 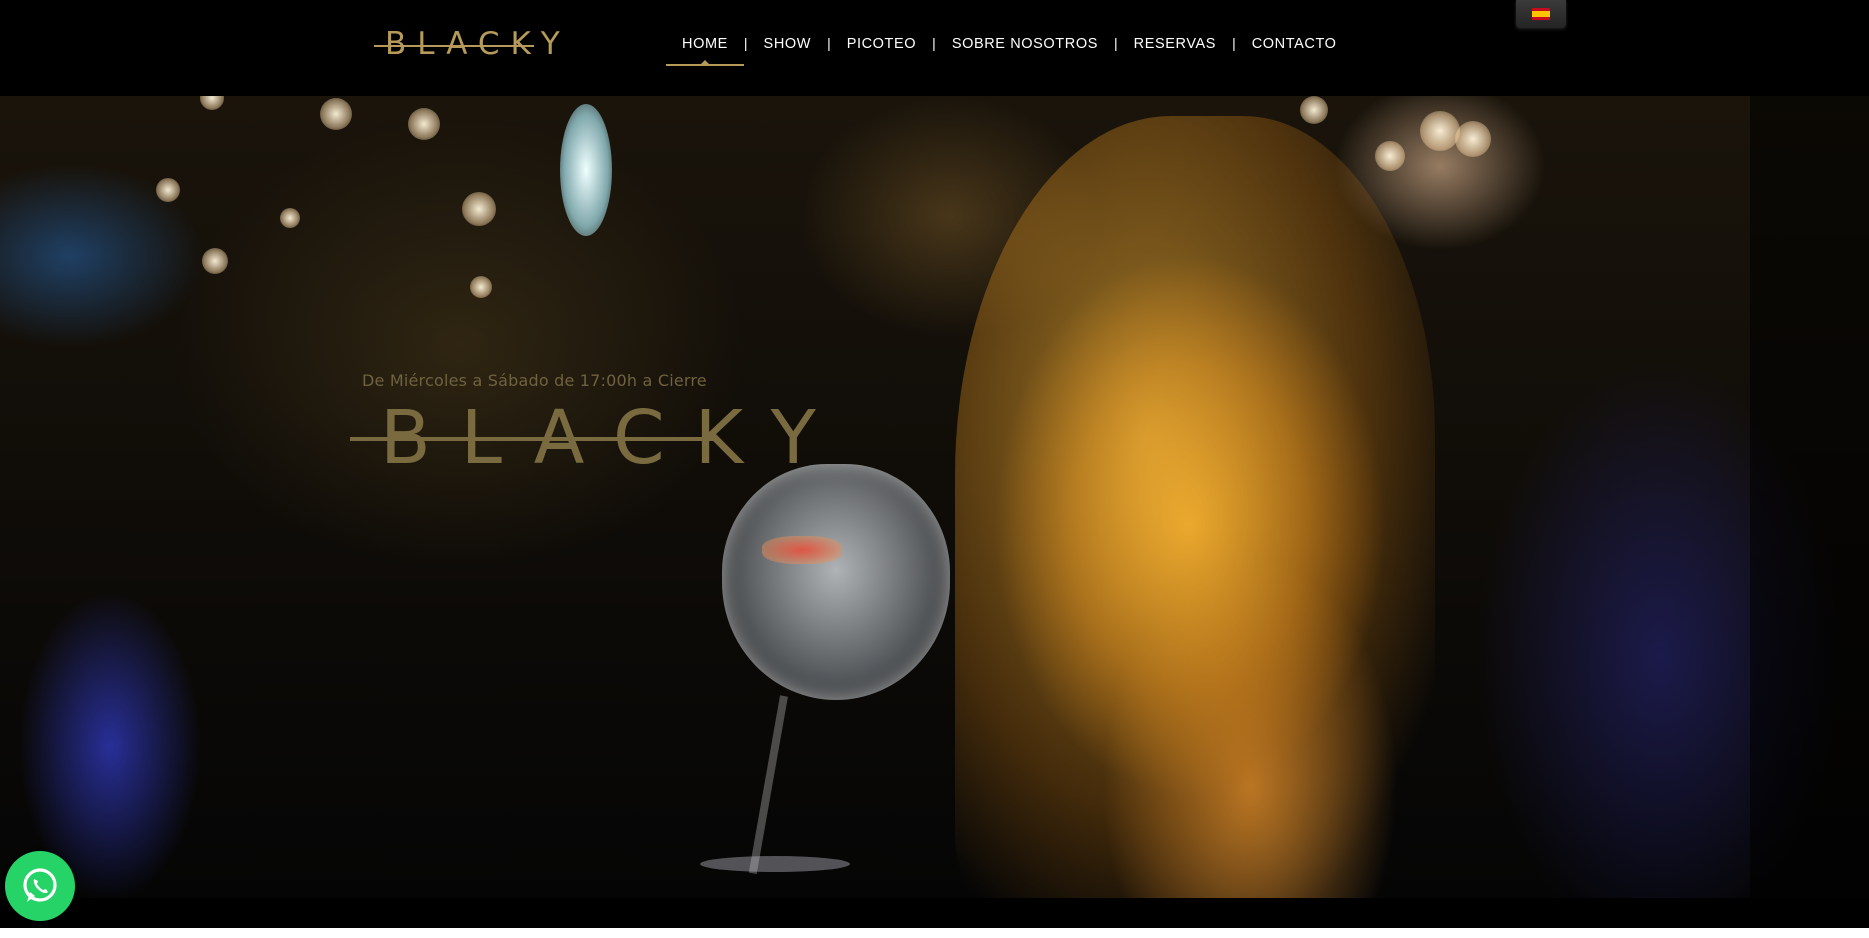 I want to click on nav-item-reservas: RESERVAS, so click(x=1175, y=47).